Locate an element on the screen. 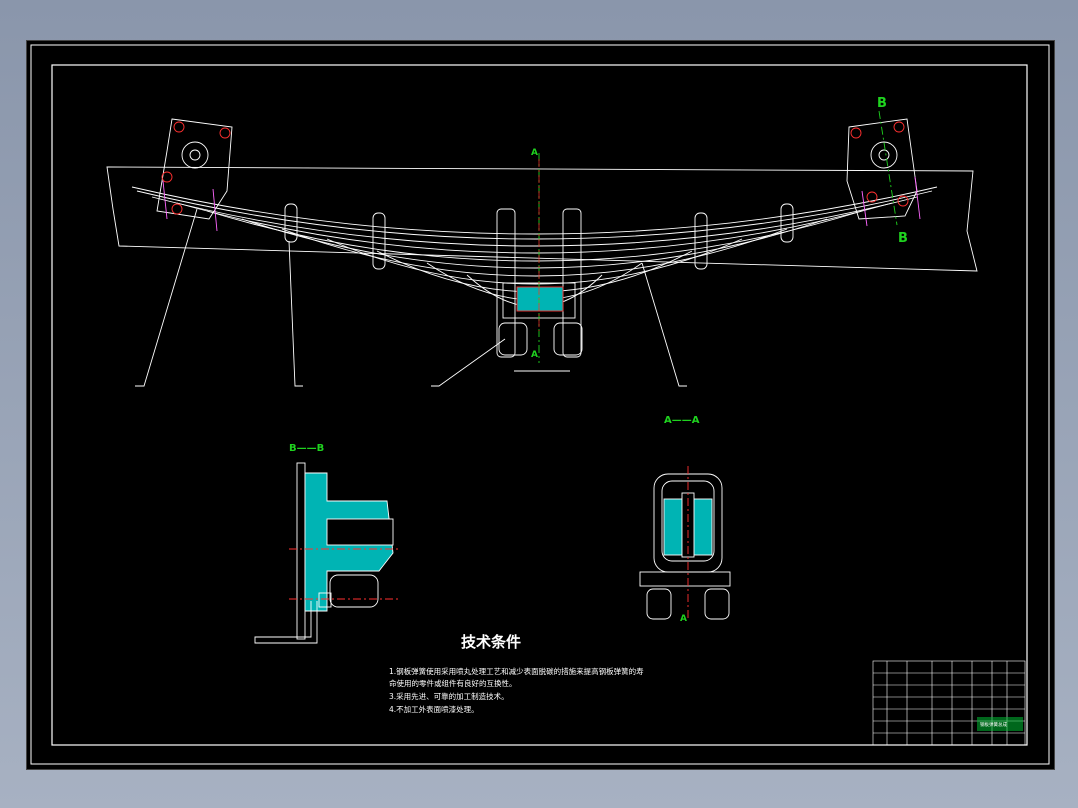 The image size is (1078, 808). aa-saddle is located at coordinates (685, 579).